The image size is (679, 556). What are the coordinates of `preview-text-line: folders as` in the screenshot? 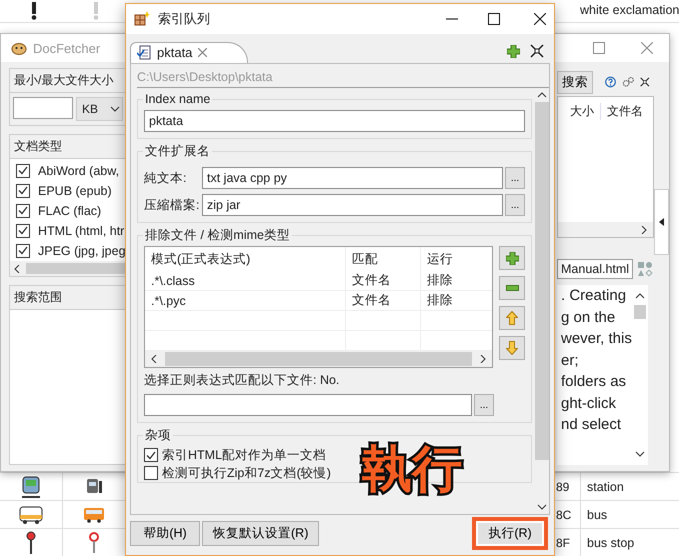 It's located at (594, 382).